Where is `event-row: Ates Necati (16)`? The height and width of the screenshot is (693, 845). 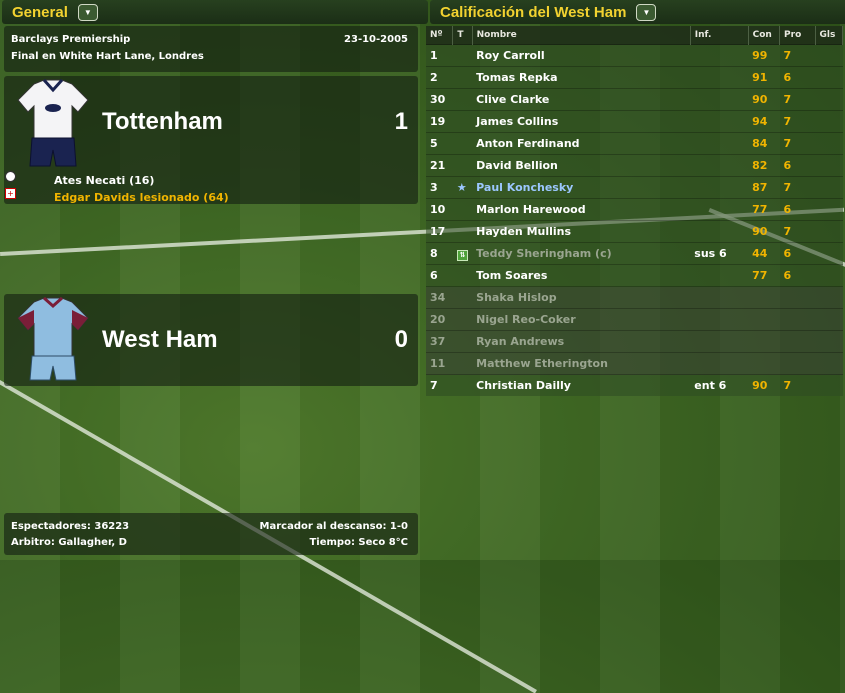 event-row: Ates Necati (16) is located at coordinates (211, 178).